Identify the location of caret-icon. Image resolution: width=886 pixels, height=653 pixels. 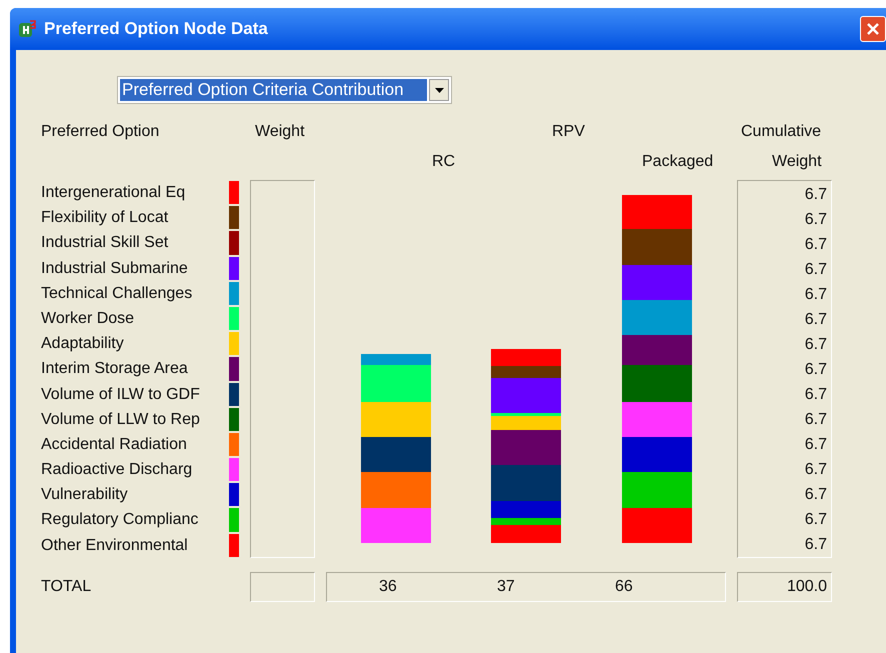
(439, 90).